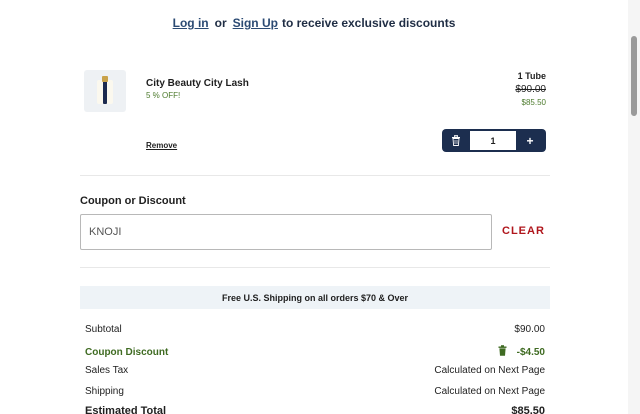 The height and width of the screenshot is (414, 640). What do you see at coordinates (286, 232) in the screenshot?
I see `coupon-input` at bounding box center [286, 232].